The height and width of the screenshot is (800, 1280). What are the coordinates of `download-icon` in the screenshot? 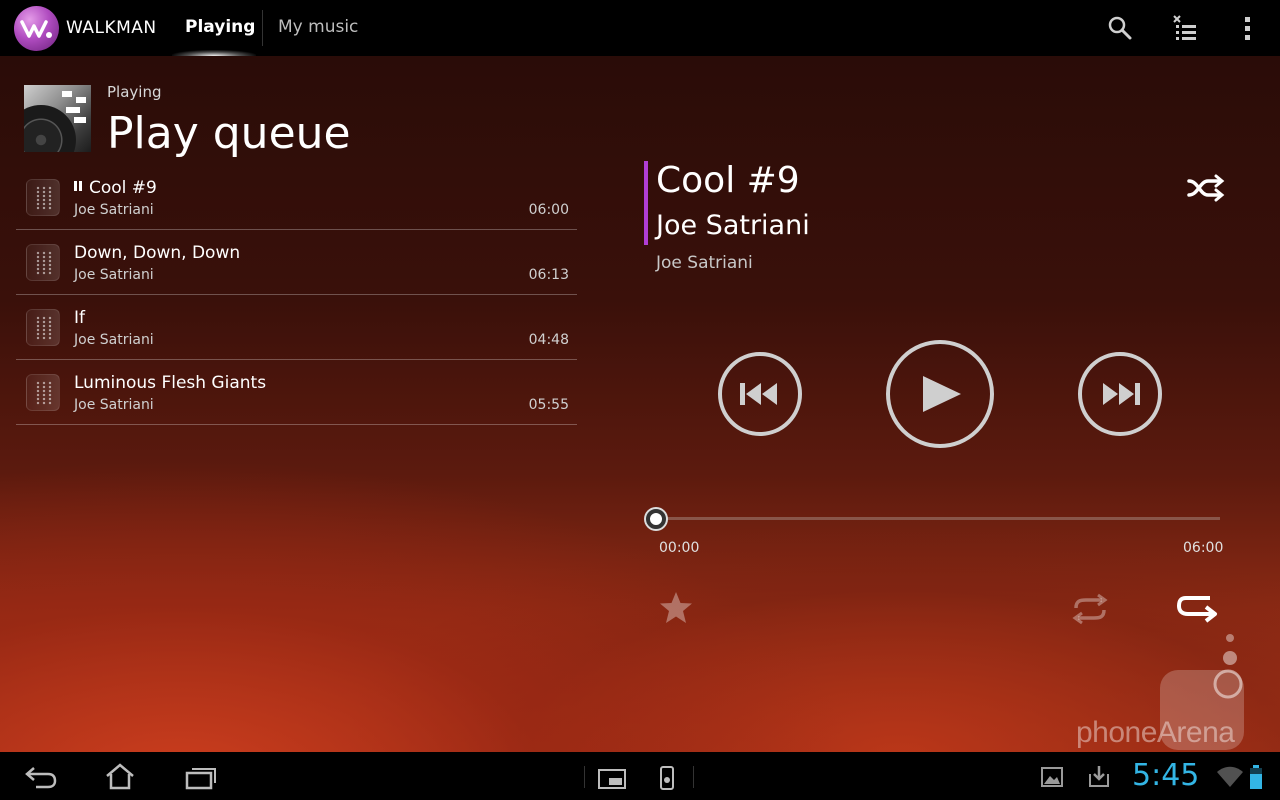 It's located at (1099, 776).